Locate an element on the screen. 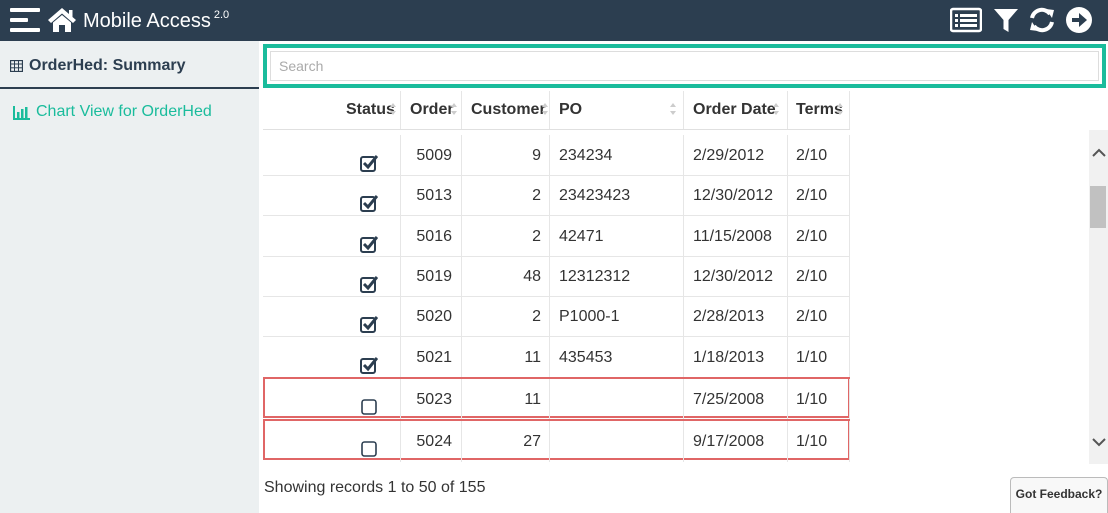 The image size is (1108, 513). table-row: 5021 11 435453 1/18/2013 1/10 is located at coordinates (556, 357).